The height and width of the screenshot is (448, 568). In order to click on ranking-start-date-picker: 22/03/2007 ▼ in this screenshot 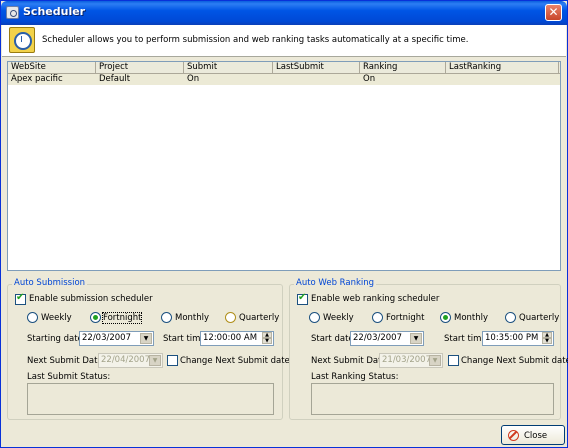, I will do `click(387, 338)`.